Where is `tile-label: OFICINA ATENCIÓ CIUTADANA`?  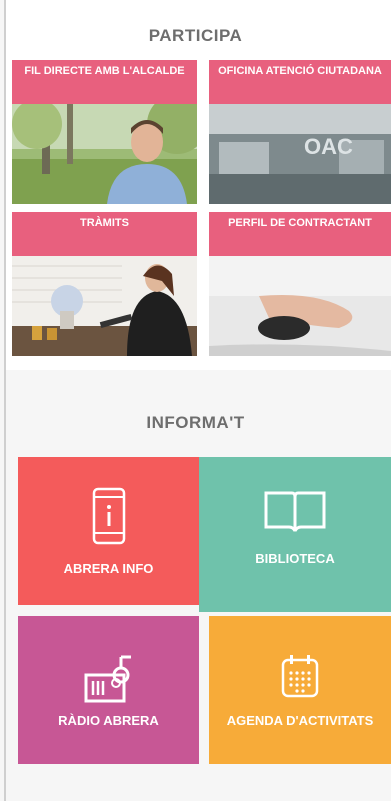 tile-label: OFICINA ATENCIÓ CIUTADANA is located at coordinates (300, 82).